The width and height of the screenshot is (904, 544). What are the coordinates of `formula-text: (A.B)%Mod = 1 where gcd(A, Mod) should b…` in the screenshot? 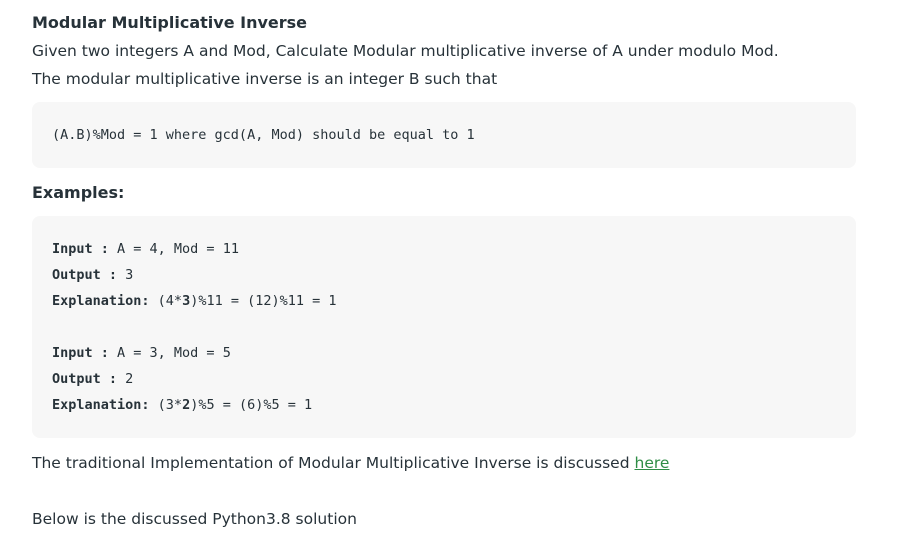 It's located at (263, 135).